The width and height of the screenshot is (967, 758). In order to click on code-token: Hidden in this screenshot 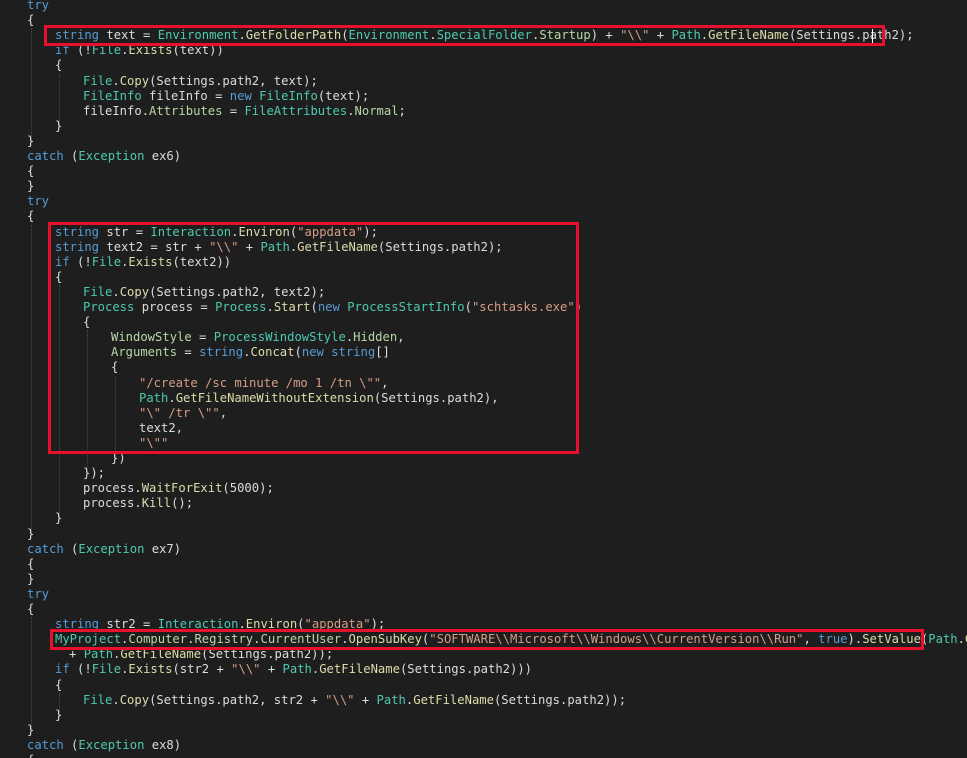, I will do `click(375, 337)`.